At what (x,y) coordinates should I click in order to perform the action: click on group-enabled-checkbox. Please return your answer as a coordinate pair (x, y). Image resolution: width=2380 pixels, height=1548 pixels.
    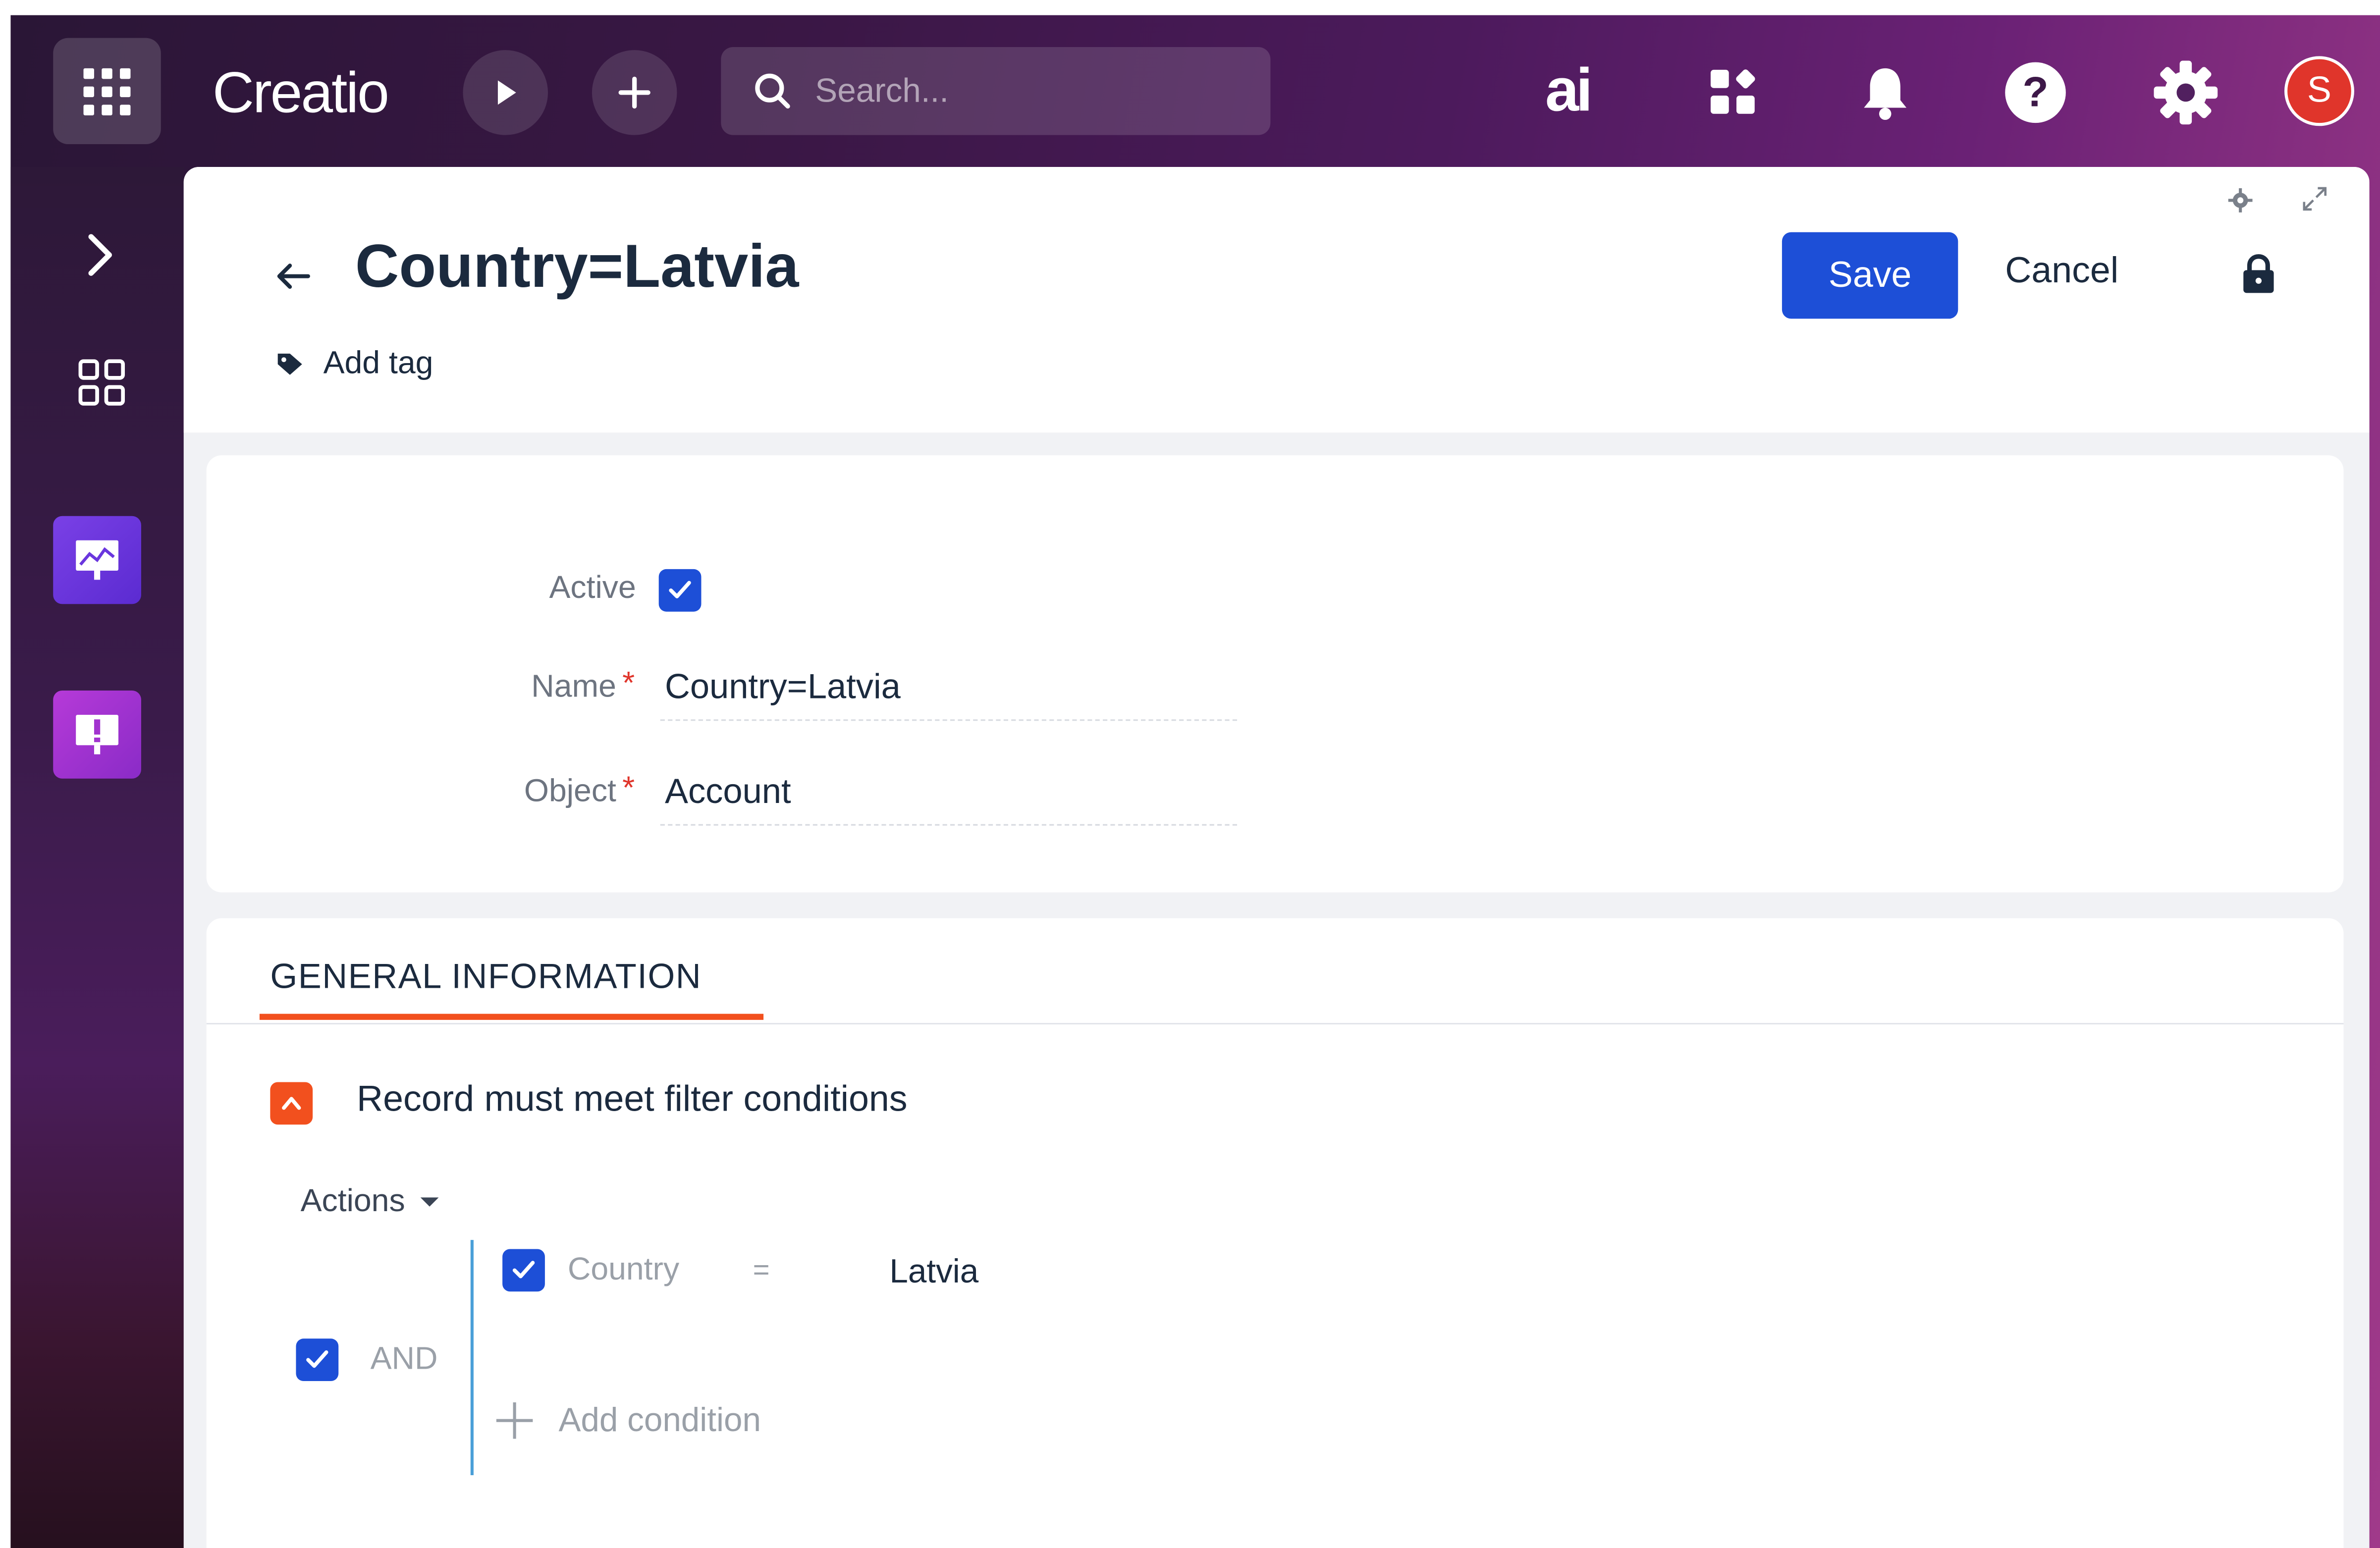
    Looking at the image, I should click on (317, 1360).